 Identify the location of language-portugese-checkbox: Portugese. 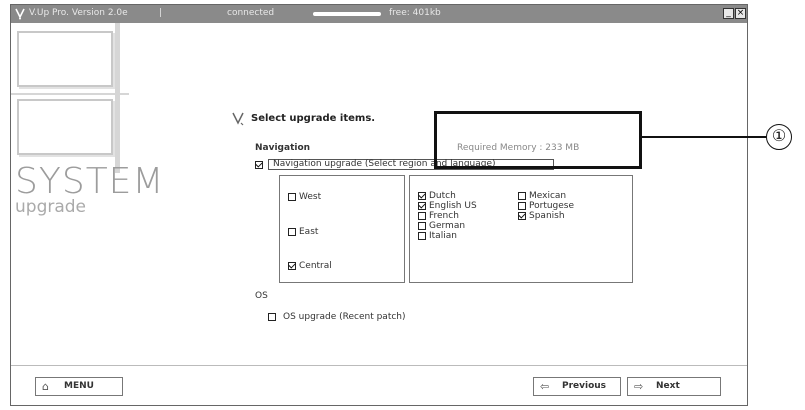
(546, 206).